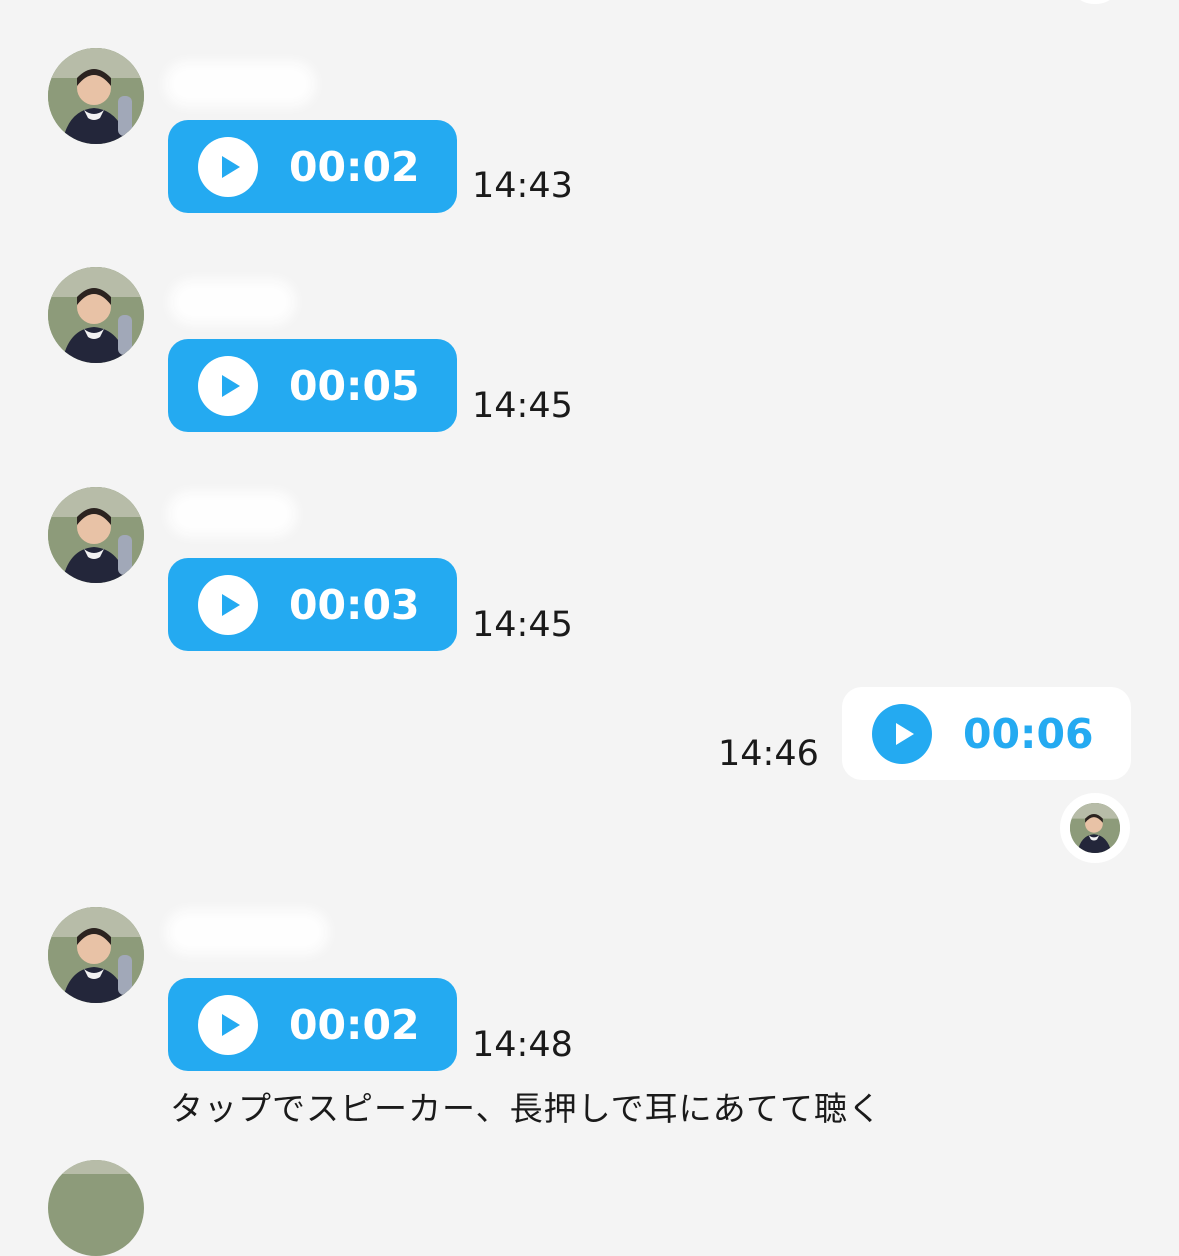 This screenshot has height=1256, width=1179. I want to click on message-time: 14:43, so click(522, 186).